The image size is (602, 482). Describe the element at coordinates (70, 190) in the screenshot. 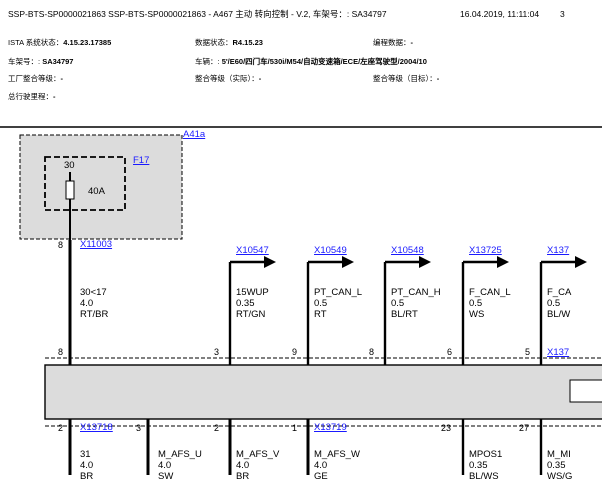

I see `fuse-icon` at that location.